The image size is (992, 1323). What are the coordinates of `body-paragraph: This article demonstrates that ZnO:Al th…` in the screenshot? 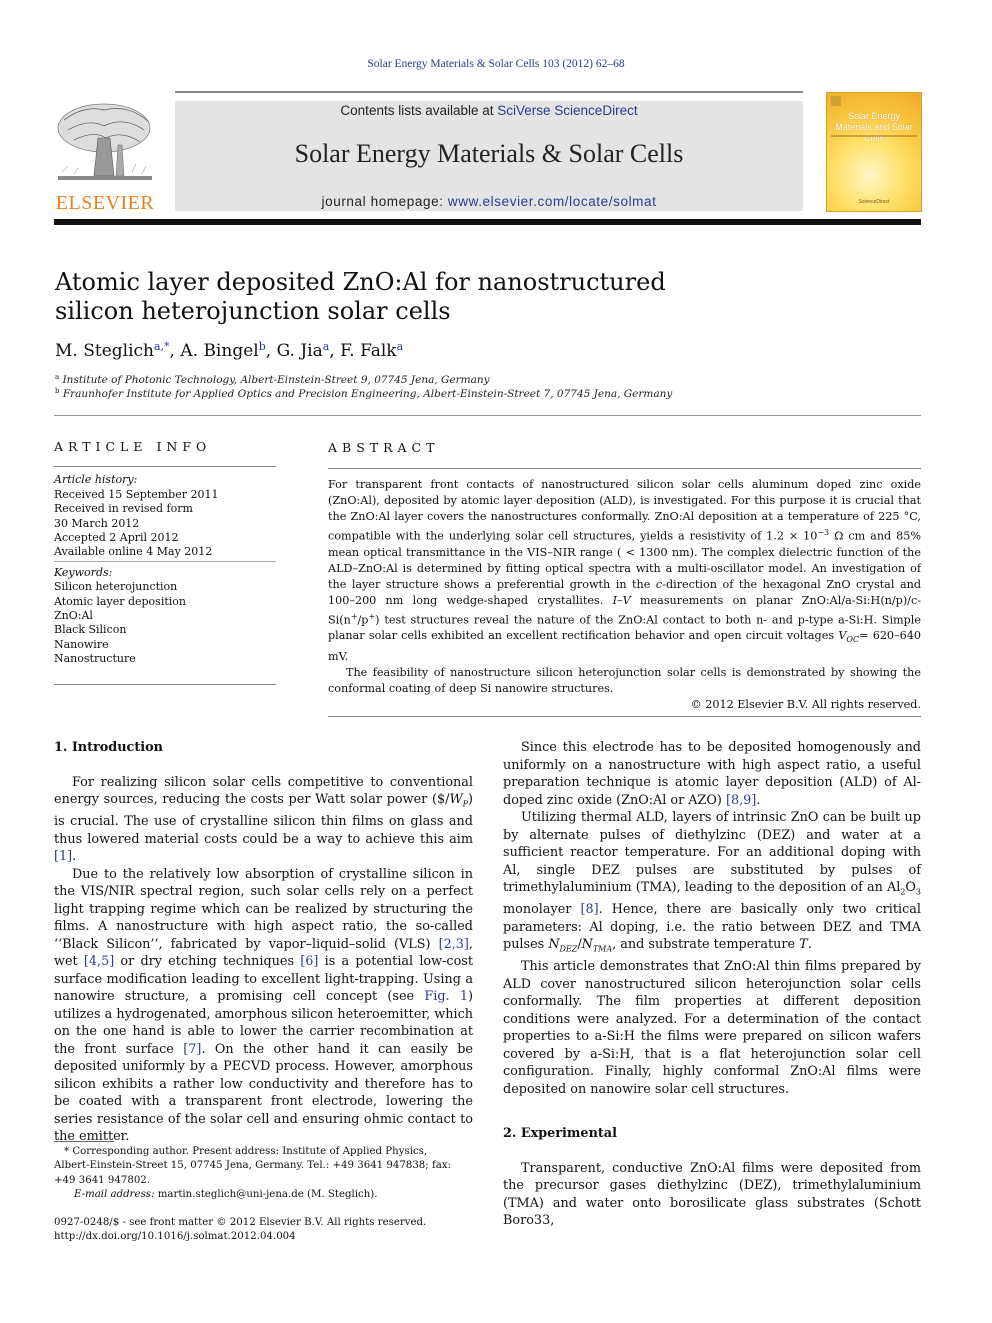 It's located at (712, 1028).